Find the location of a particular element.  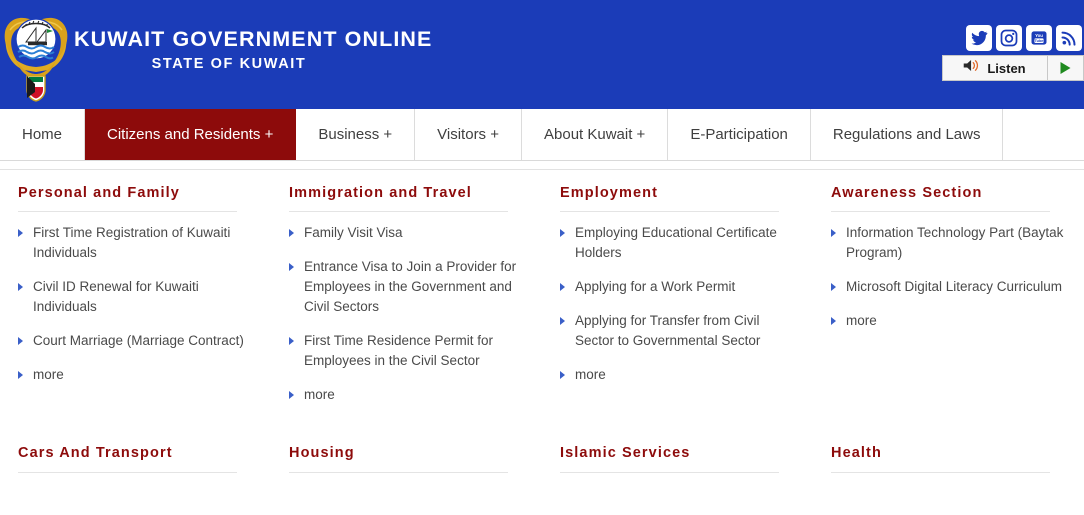

list-item-label: Court Marriage (Marriage Contract) is located at coordinates (138, 340).